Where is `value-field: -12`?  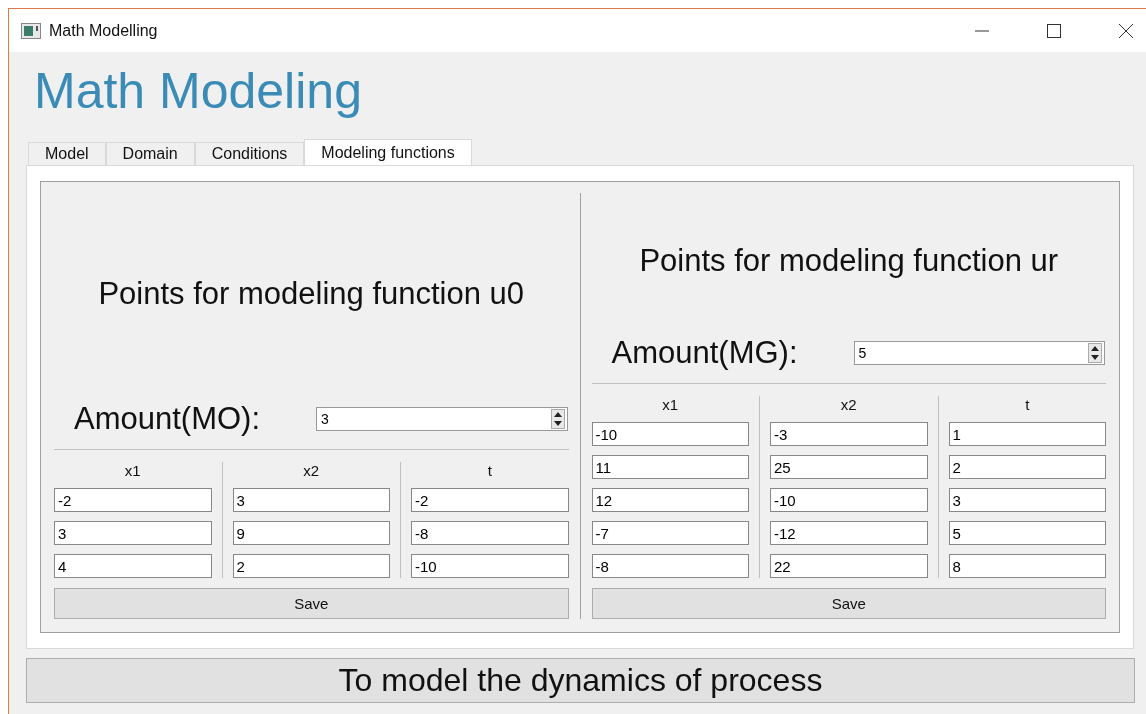 value-field: -12 is located at coordinates (849, 533).